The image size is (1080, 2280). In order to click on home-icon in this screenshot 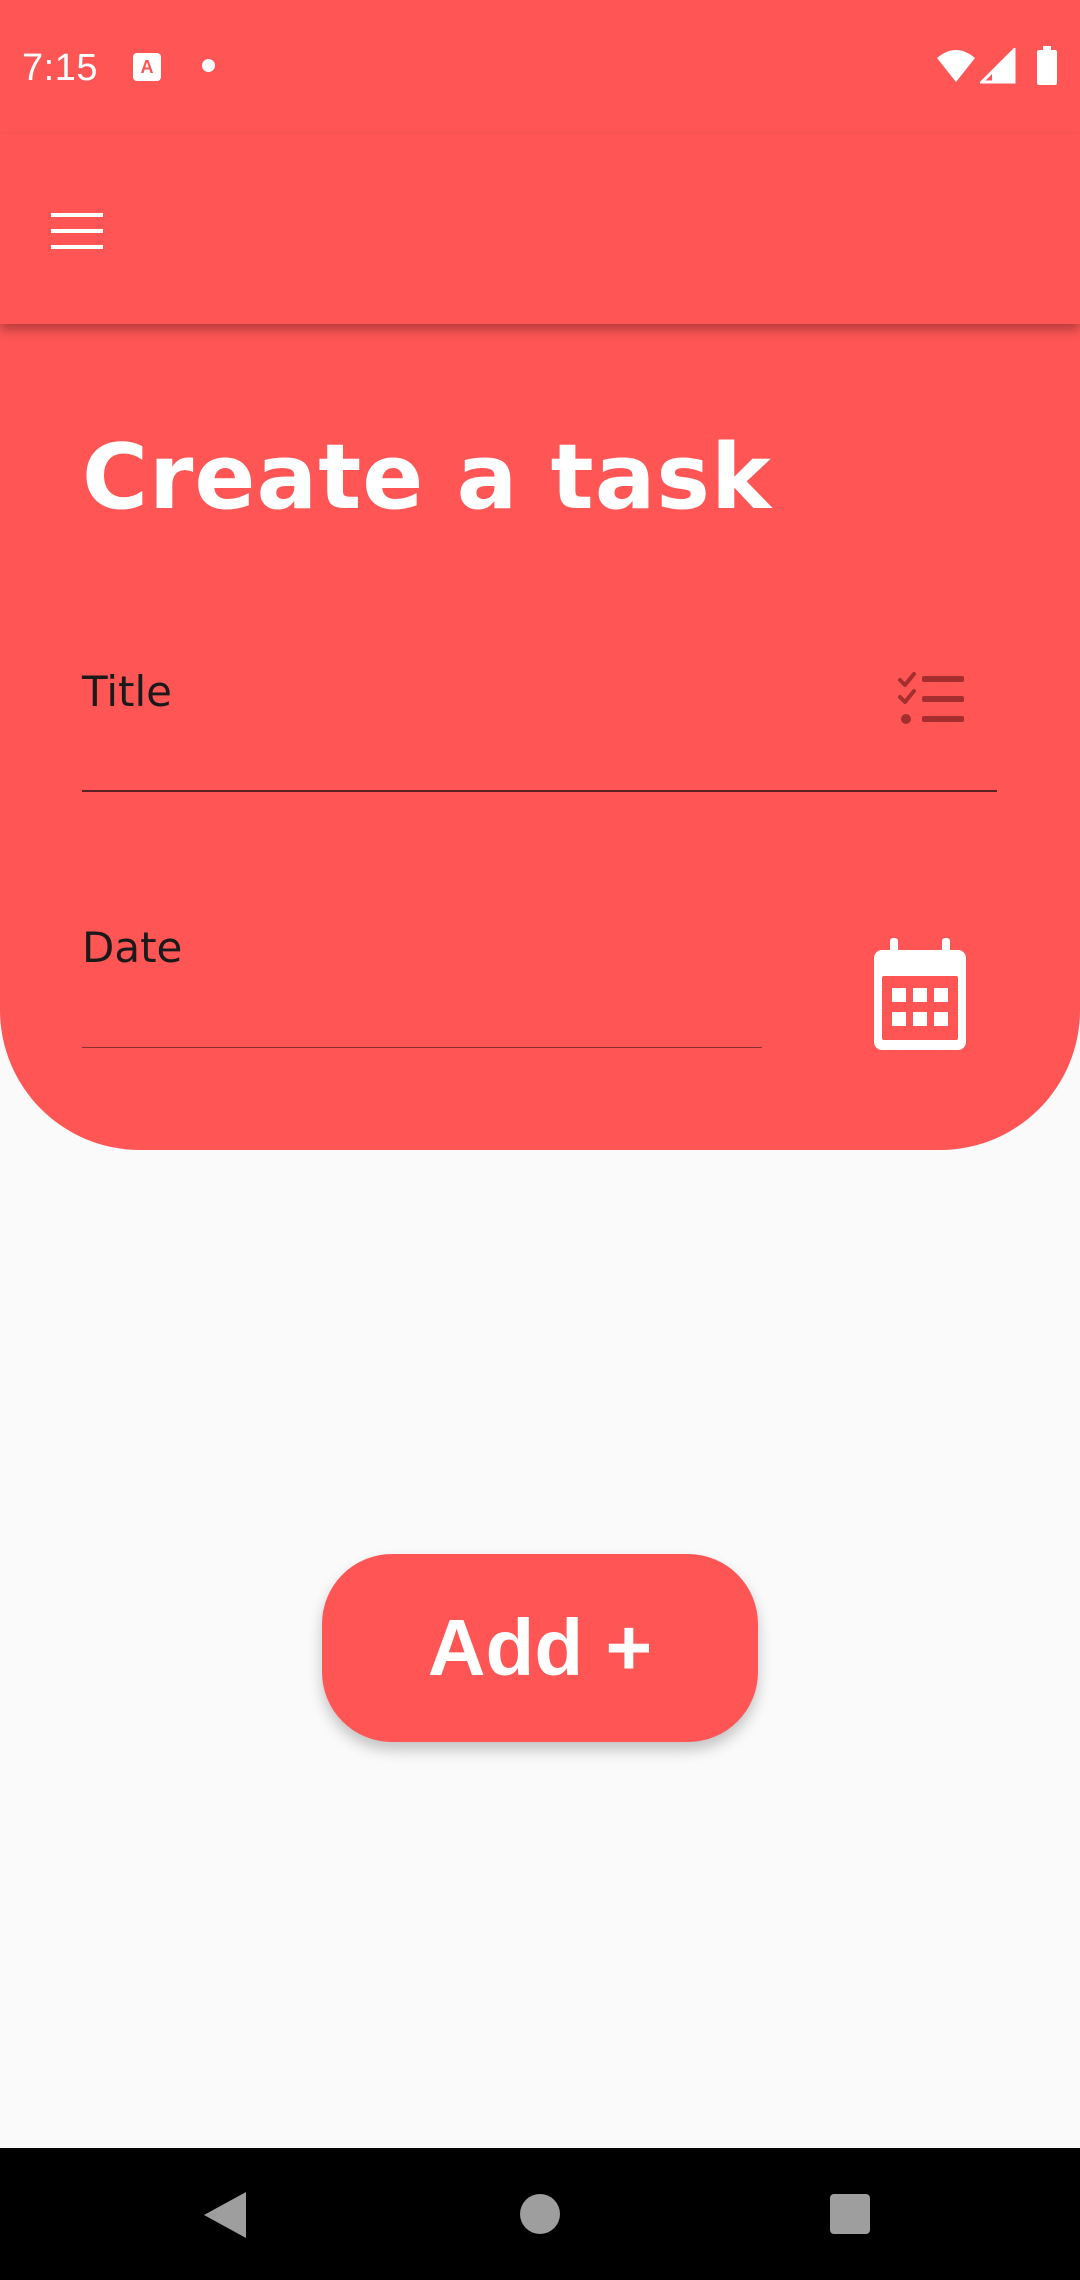, I will do `click(540, 2214)`.